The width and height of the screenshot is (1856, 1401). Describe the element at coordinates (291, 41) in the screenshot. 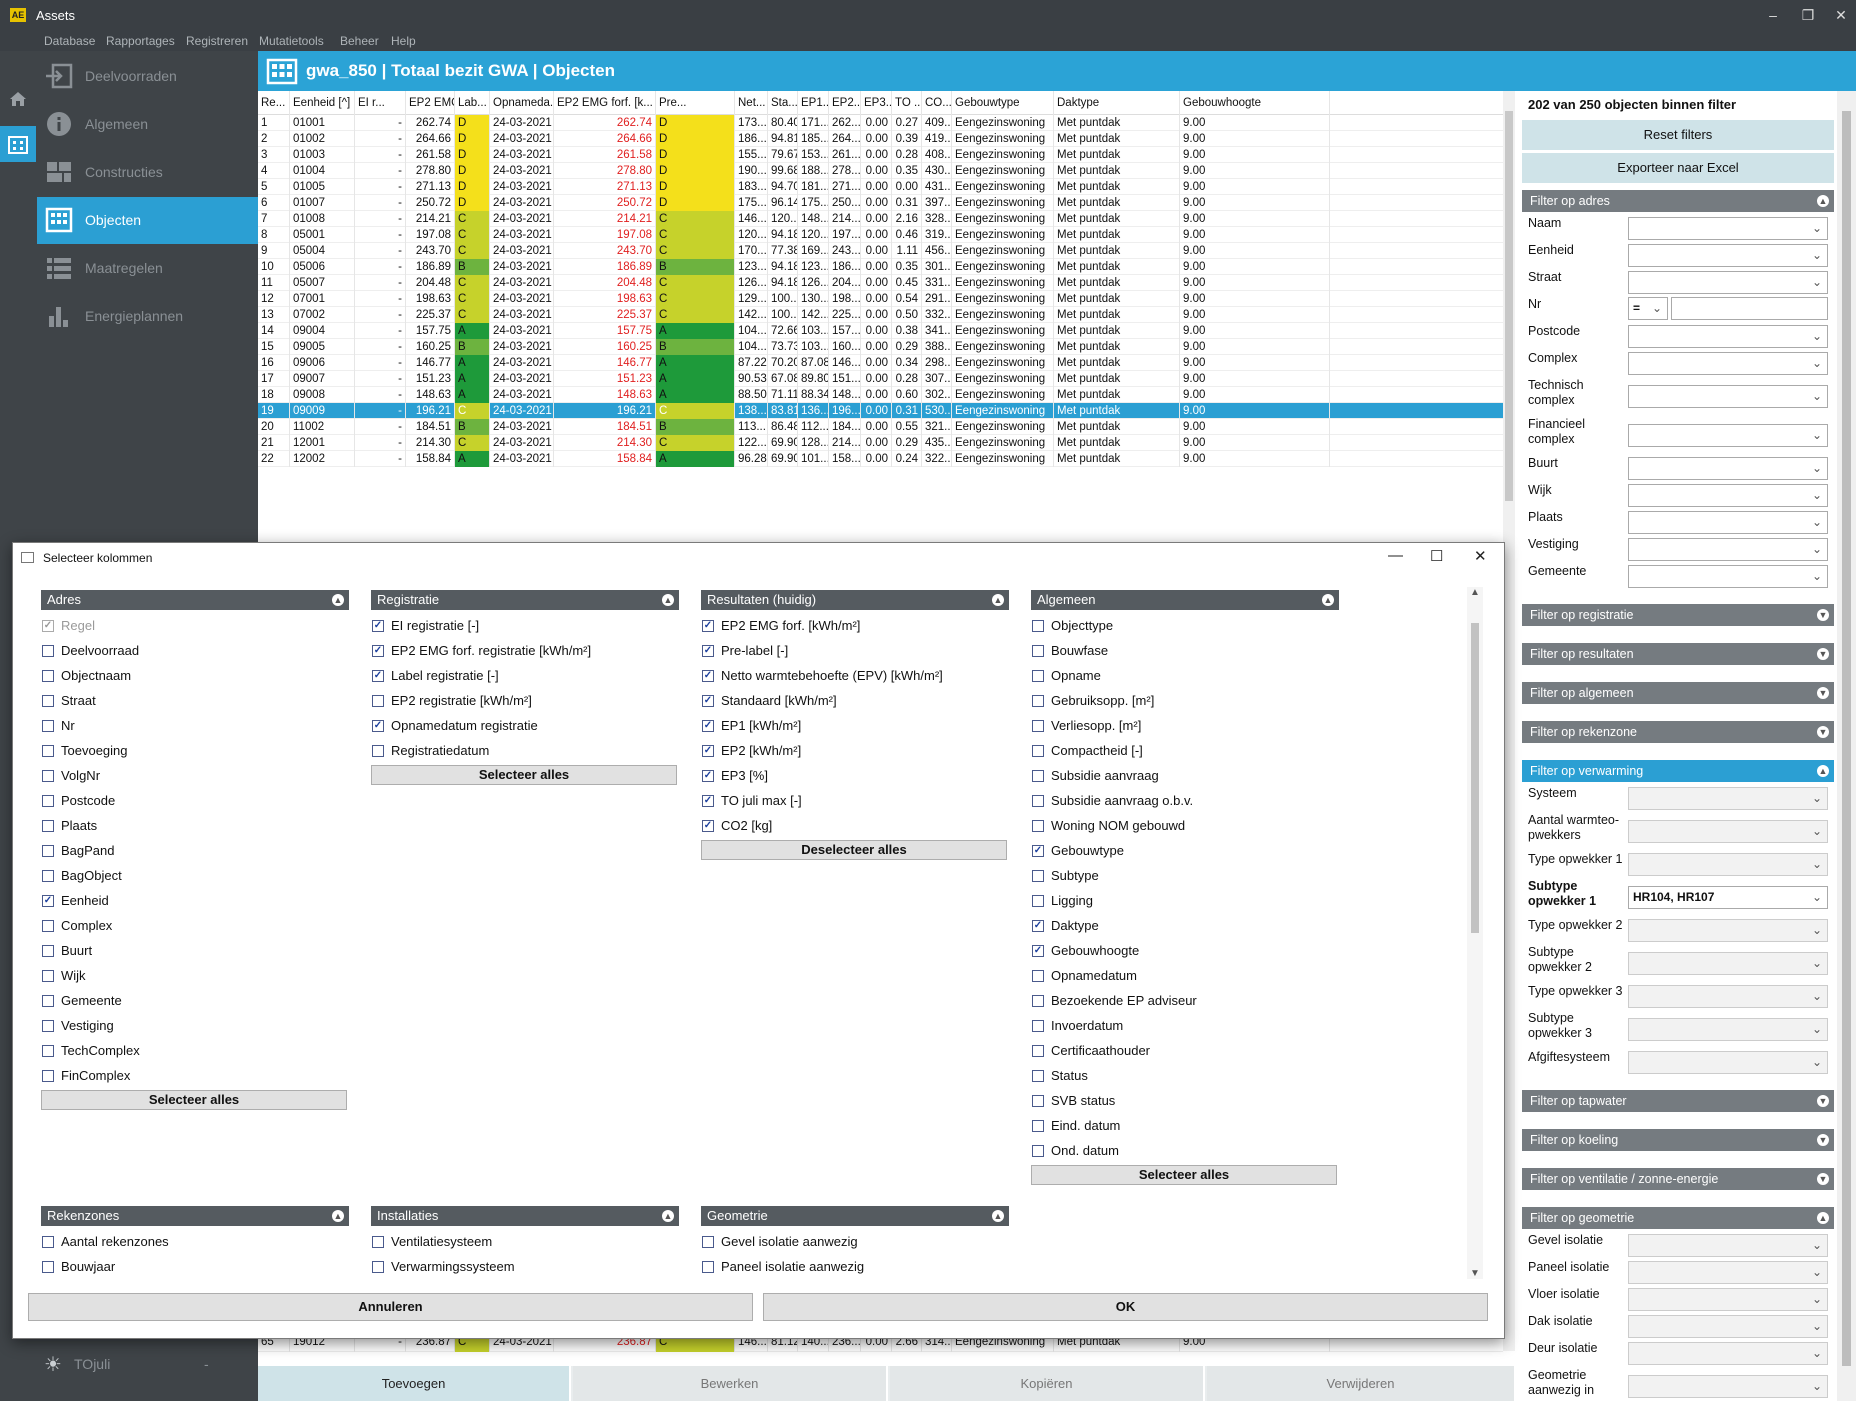

I see `menu-mutatietools: Mutatietools` at that location.